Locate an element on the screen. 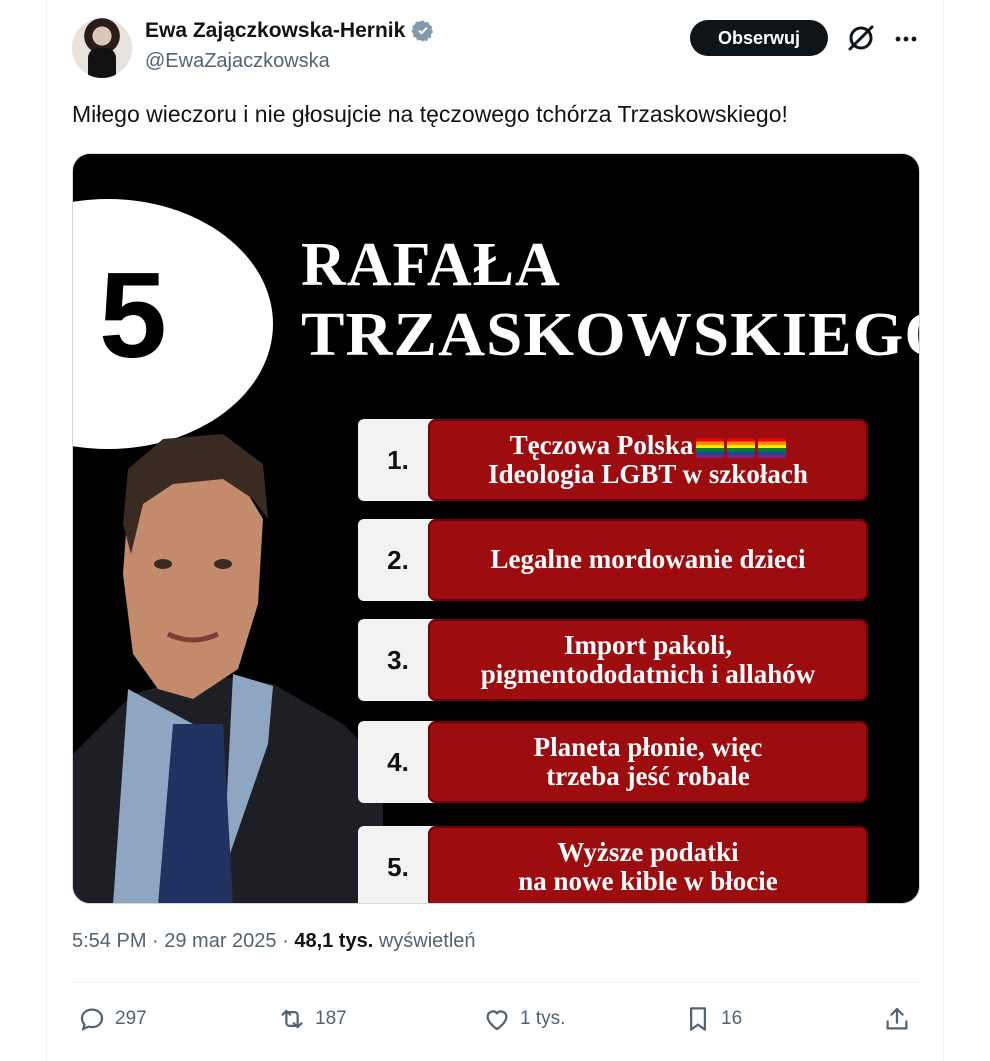 This screenshot has width=990, height=1061. reply-button: 297 is located at coordinates (112, 1019).